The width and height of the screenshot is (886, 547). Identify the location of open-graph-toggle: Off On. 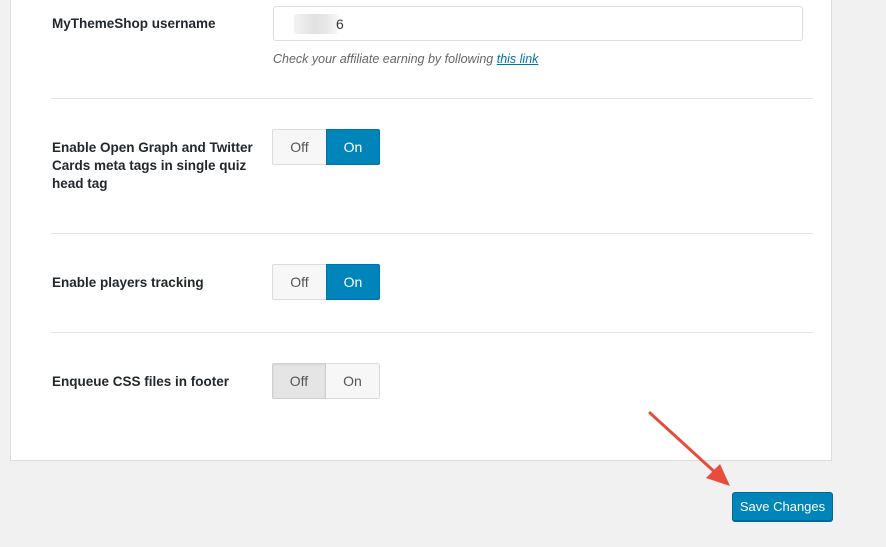
(326, 147).